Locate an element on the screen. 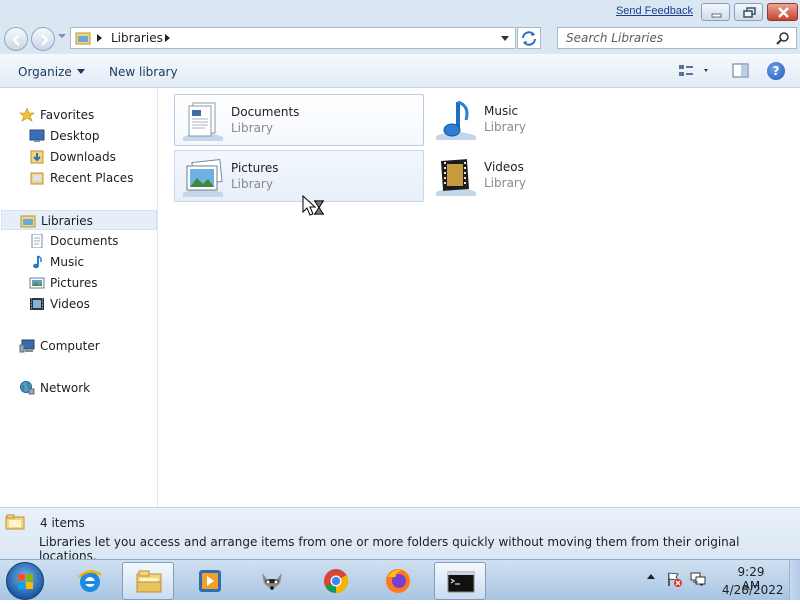 This screenshot has height=604, width=800. nav-network-label: Network is located at coordinates (65, 388).